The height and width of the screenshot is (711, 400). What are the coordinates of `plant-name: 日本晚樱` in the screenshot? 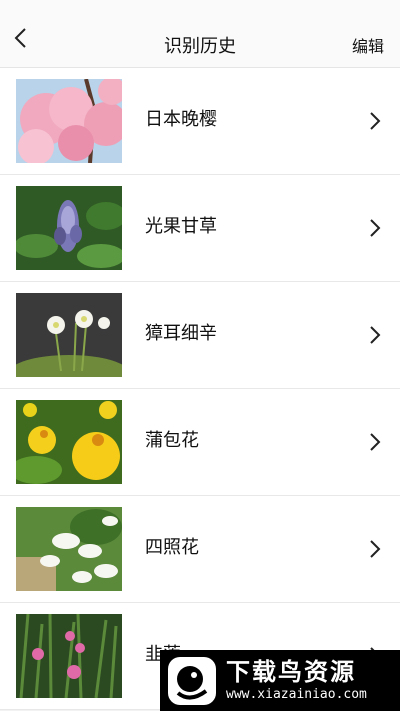 It's located at (181, 119).